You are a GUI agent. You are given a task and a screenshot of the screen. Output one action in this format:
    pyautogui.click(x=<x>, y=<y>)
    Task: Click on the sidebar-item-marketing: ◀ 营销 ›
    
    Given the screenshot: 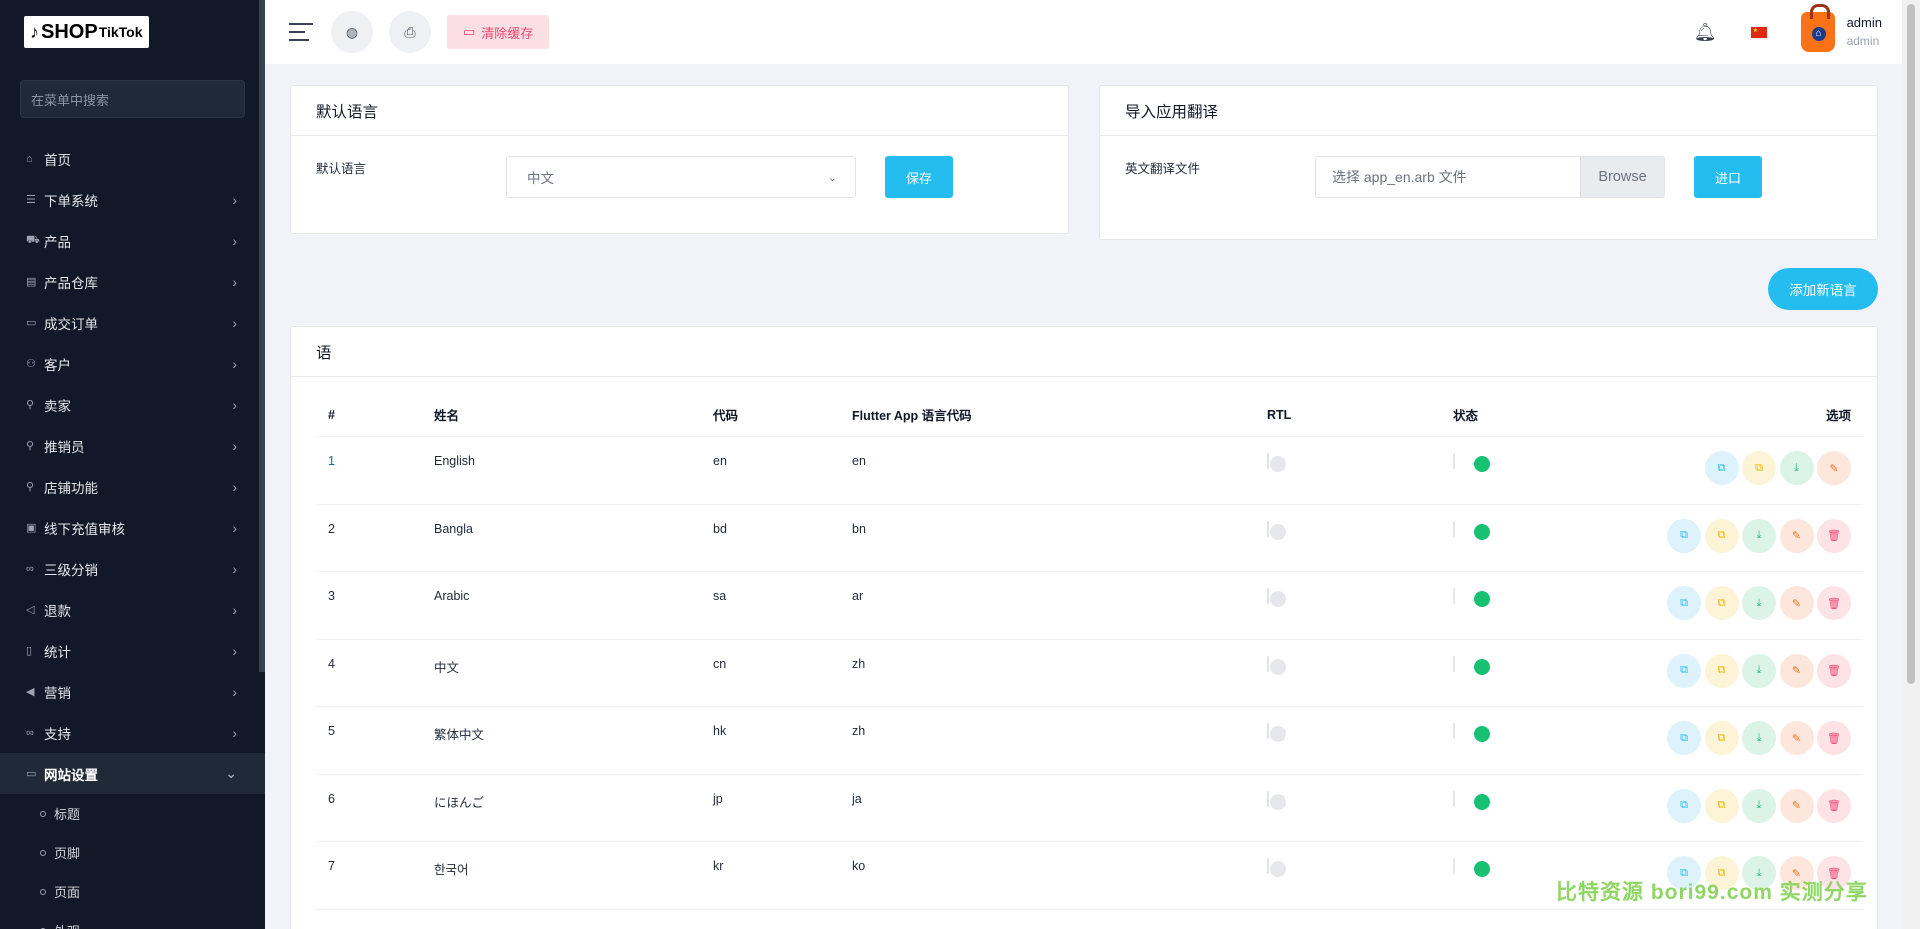 What is the action you would take?
    pyautogui.click(x=132, y=691)
    